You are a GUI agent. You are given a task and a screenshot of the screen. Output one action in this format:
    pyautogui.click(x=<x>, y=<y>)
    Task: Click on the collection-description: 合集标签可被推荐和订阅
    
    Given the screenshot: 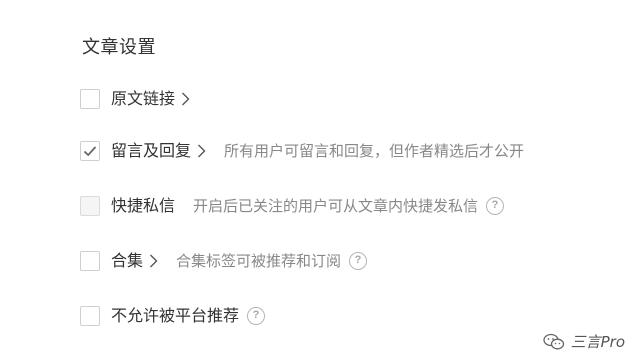 What is the action you would take?
    pyautogui.click(x=259, y=261)
    